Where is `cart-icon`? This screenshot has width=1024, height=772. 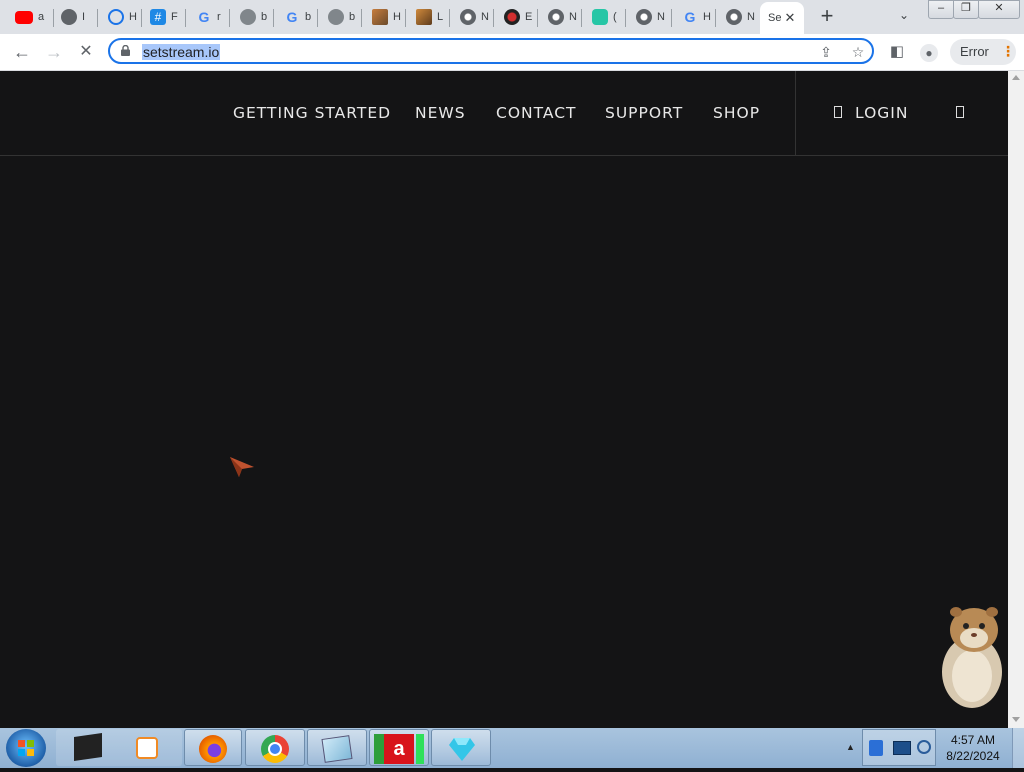
cart-icon is located at coordinates (960, 112).